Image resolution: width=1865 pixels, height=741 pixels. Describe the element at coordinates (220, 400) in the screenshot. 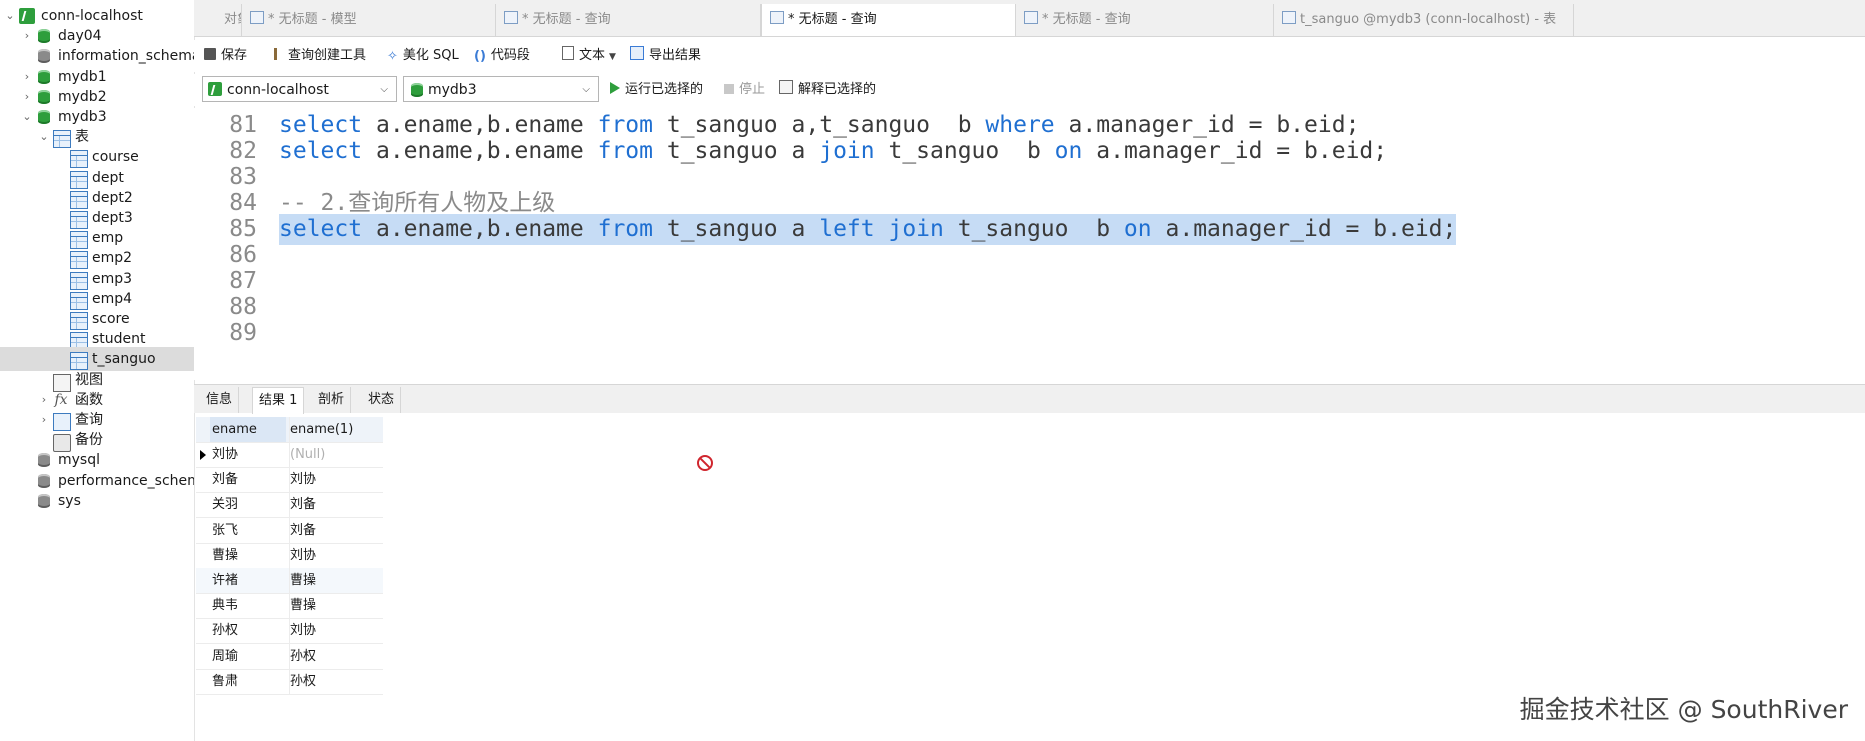

I see `result-tab-0: 信息` at that location.